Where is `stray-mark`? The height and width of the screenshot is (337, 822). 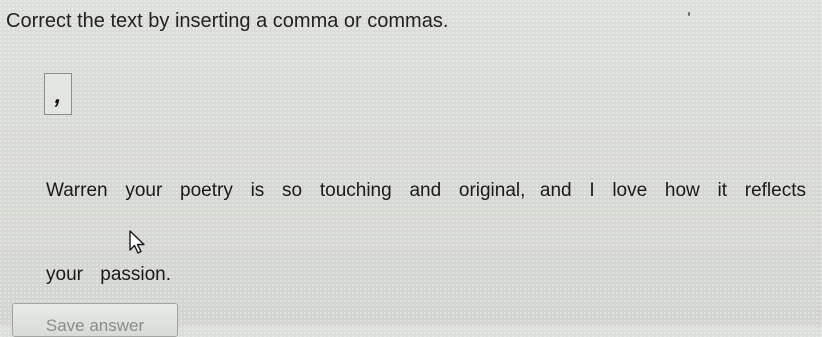 stray-mark is located at coordinates (689, 14).